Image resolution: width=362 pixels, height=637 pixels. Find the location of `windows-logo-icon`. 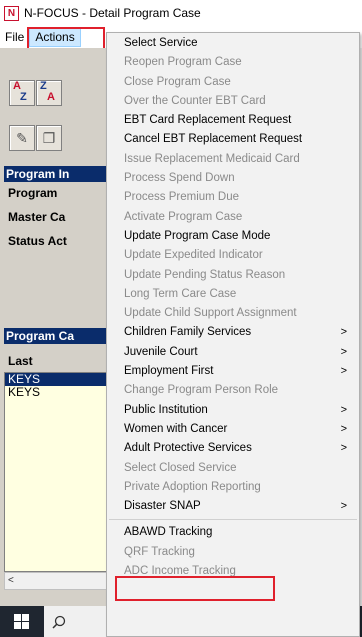

windows-logo-icon is located at coordinates (21, 621).